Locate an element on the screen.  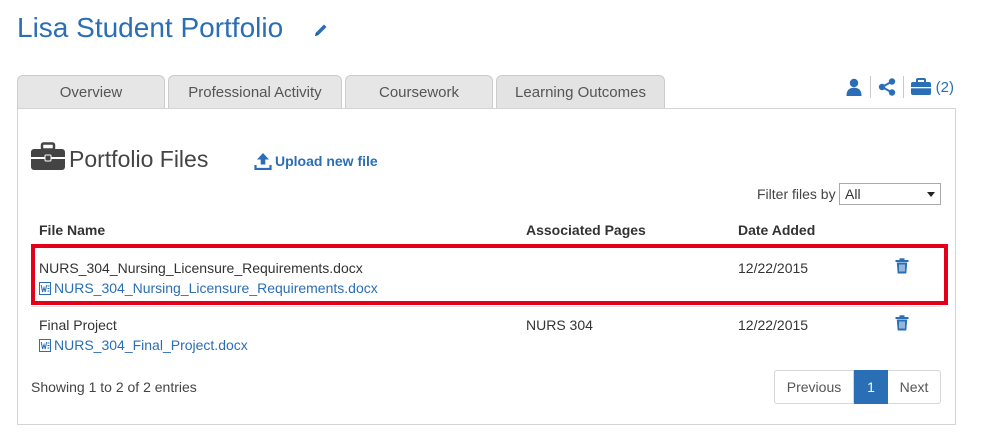
section-title: Portfolio Files is located at coordinates (139, 159).